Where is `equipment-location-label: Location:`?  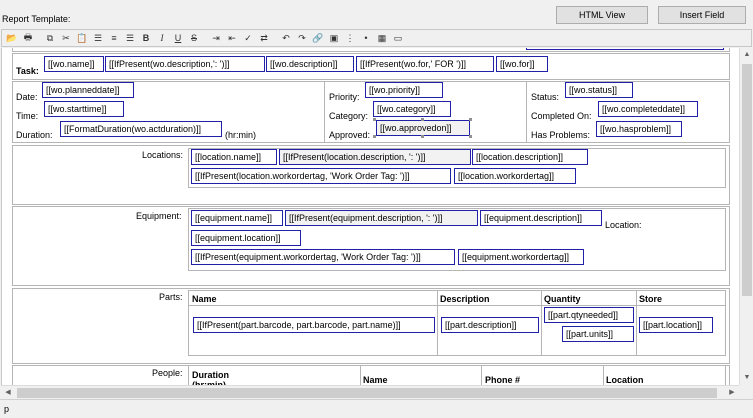 equipment-location-label: Location: is located at coordinates (623, 225).